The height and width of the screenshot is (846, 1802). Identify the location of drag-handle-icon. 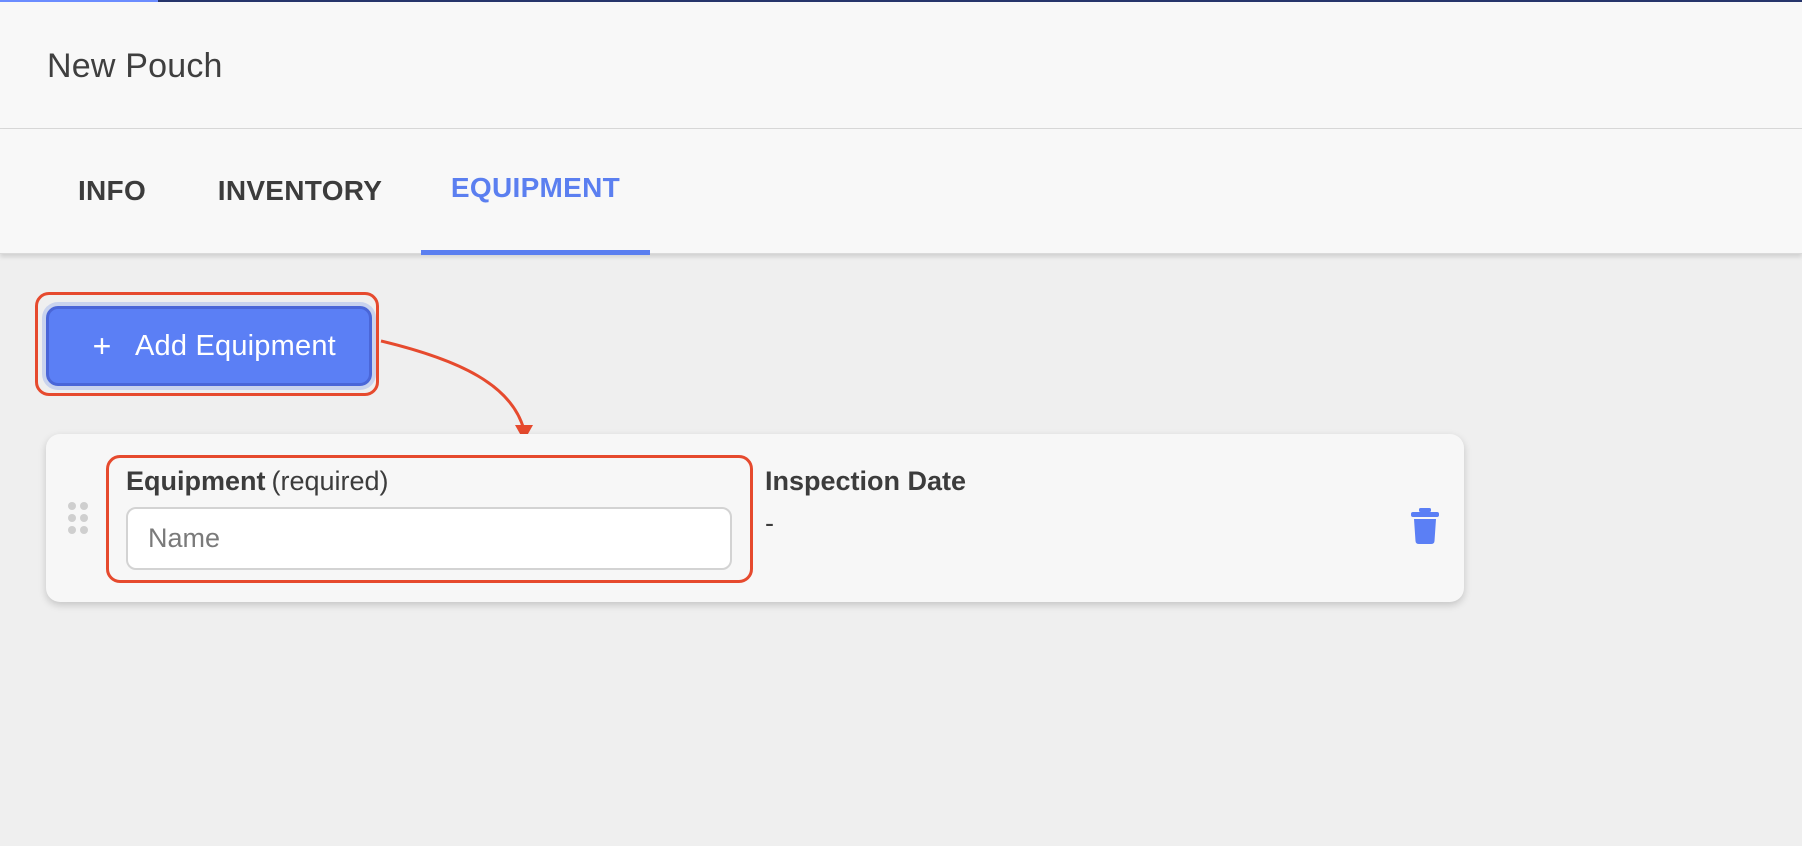
(79, 518).